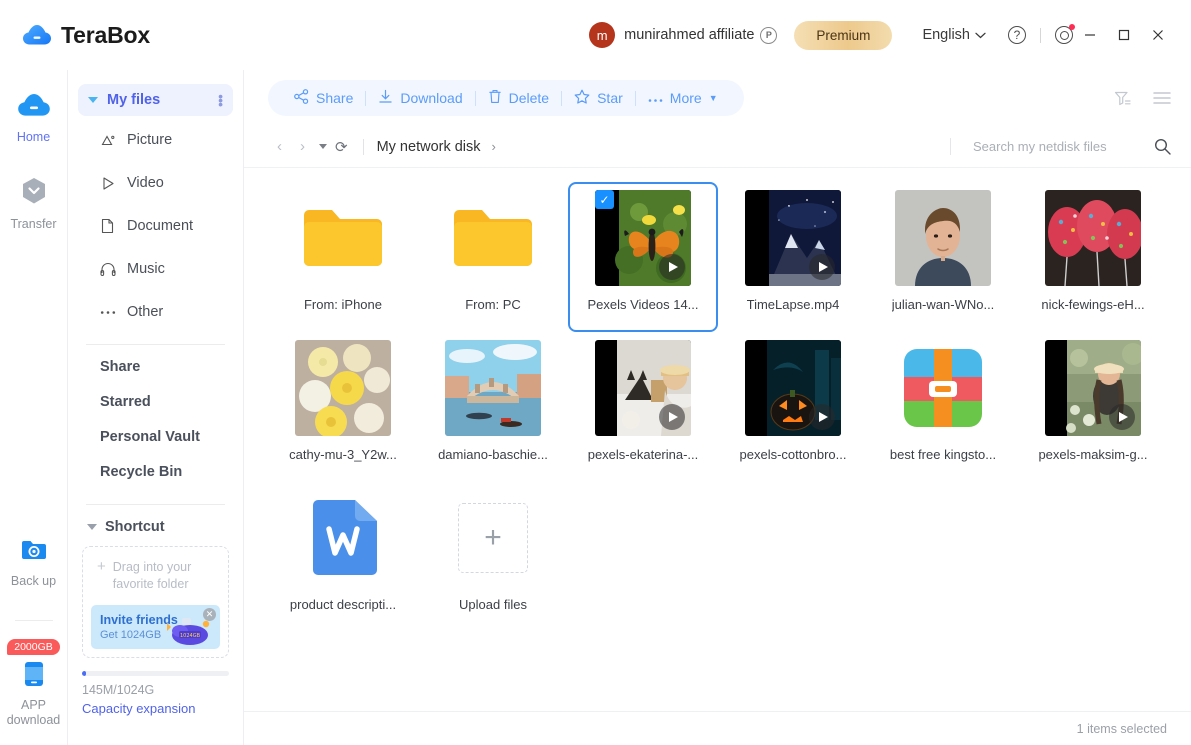 The width and height of the screenshot is (1191, 745). What do you see at coordinates (843, 35) in the screenshot?
I see `premium-button: Premium` at bounding box center [843, 35].